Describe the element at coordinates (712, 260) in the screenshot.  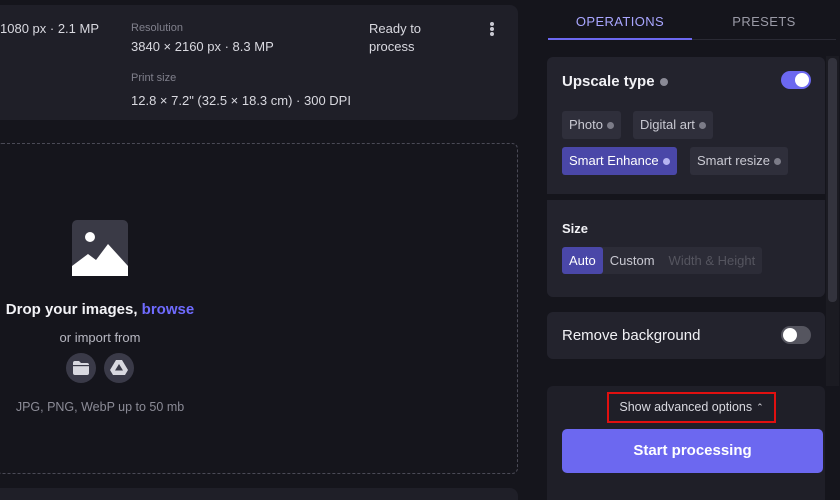
I see `size-option-width-height: Width & Height` at that location.